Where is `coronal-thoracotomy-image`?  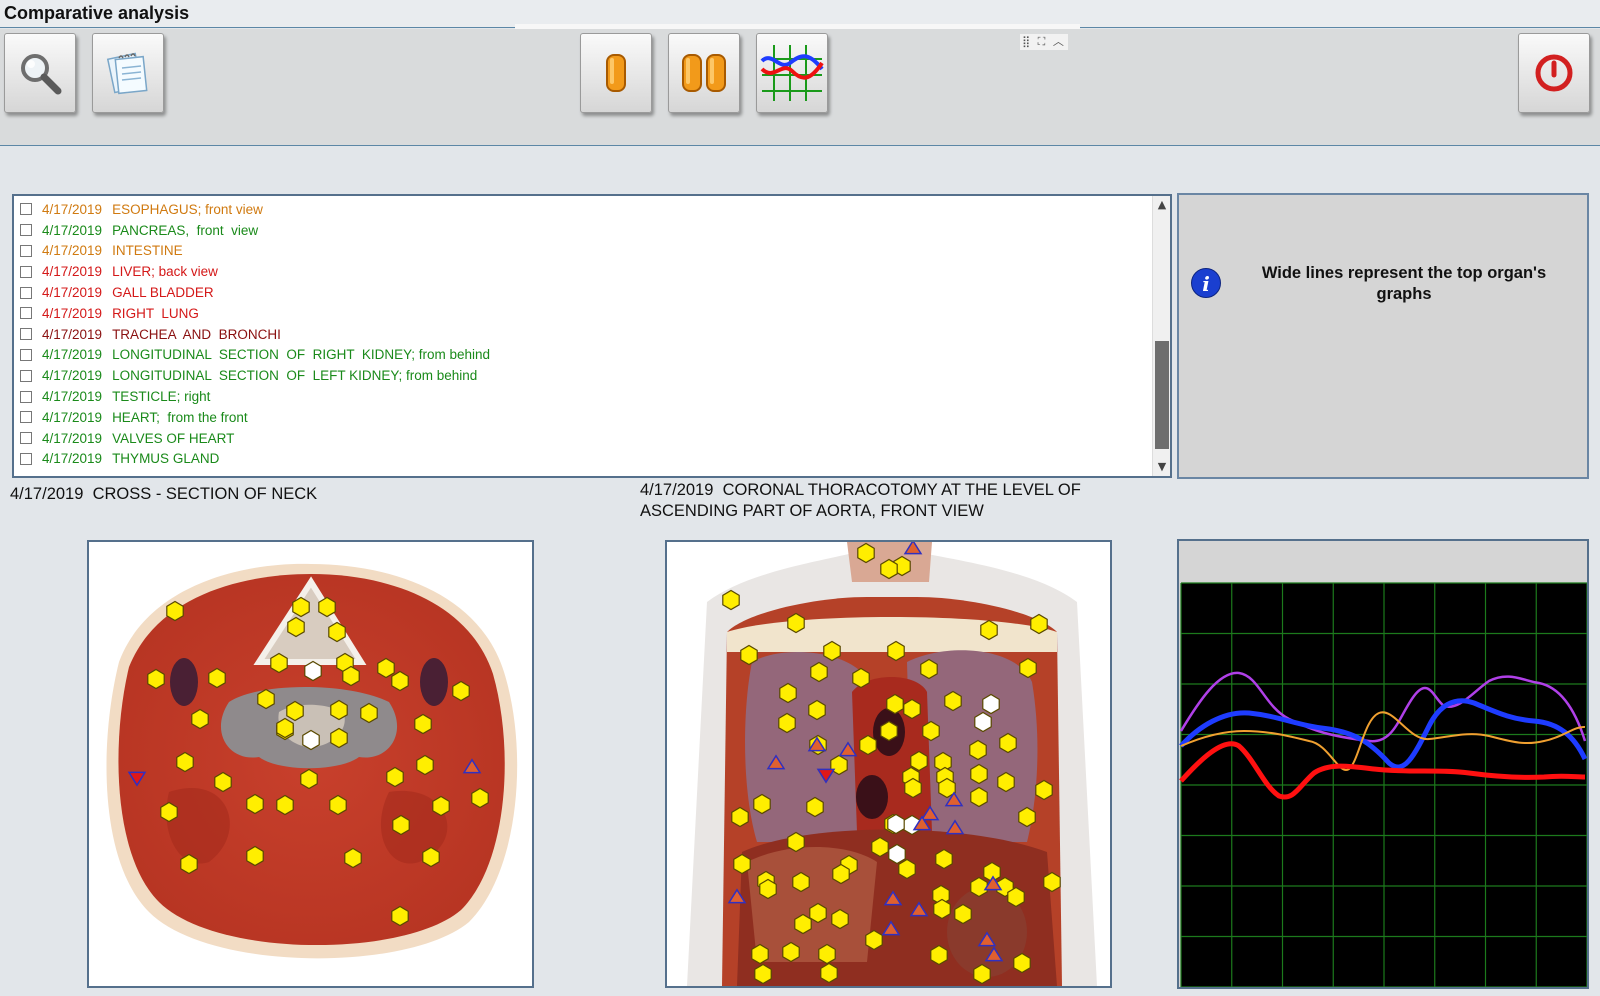 coronal-thoracotomy-image is located at coordinates (888, 764).